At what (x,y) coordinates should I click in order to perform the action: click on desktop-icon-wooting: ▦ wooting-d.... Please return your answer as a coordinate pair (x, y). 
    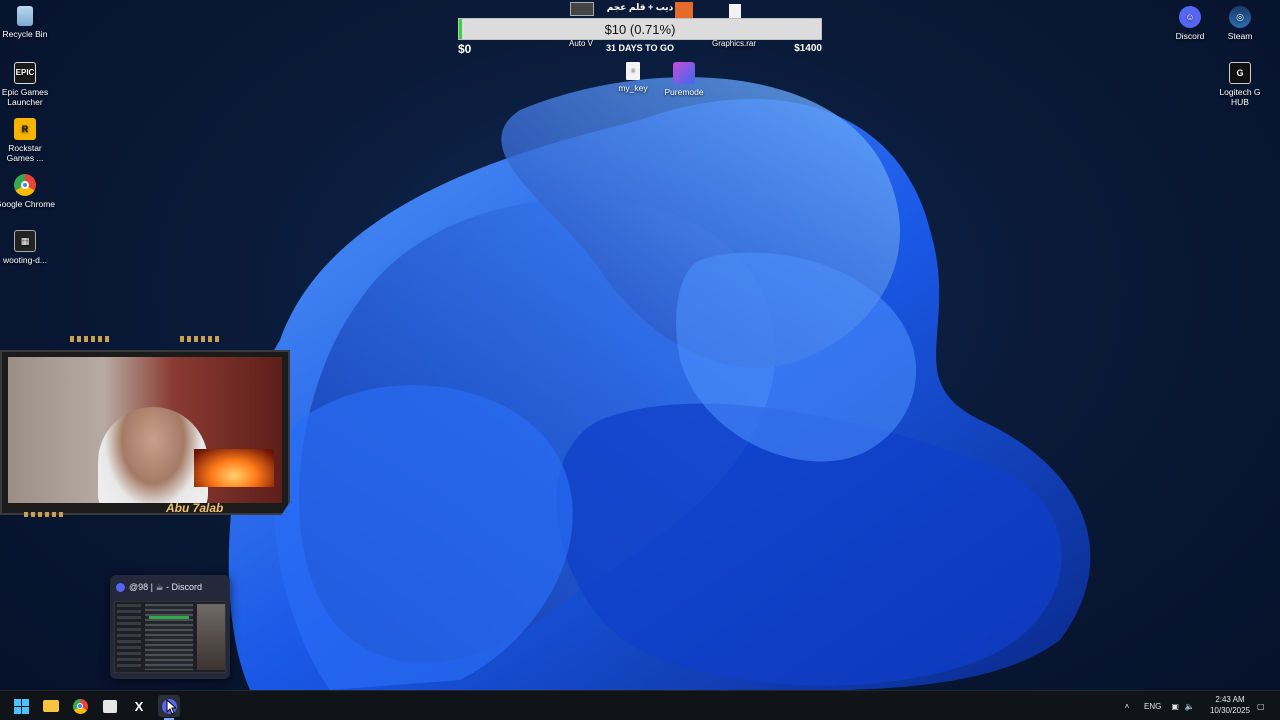
    Looking at the image, I should click on (27, 247).